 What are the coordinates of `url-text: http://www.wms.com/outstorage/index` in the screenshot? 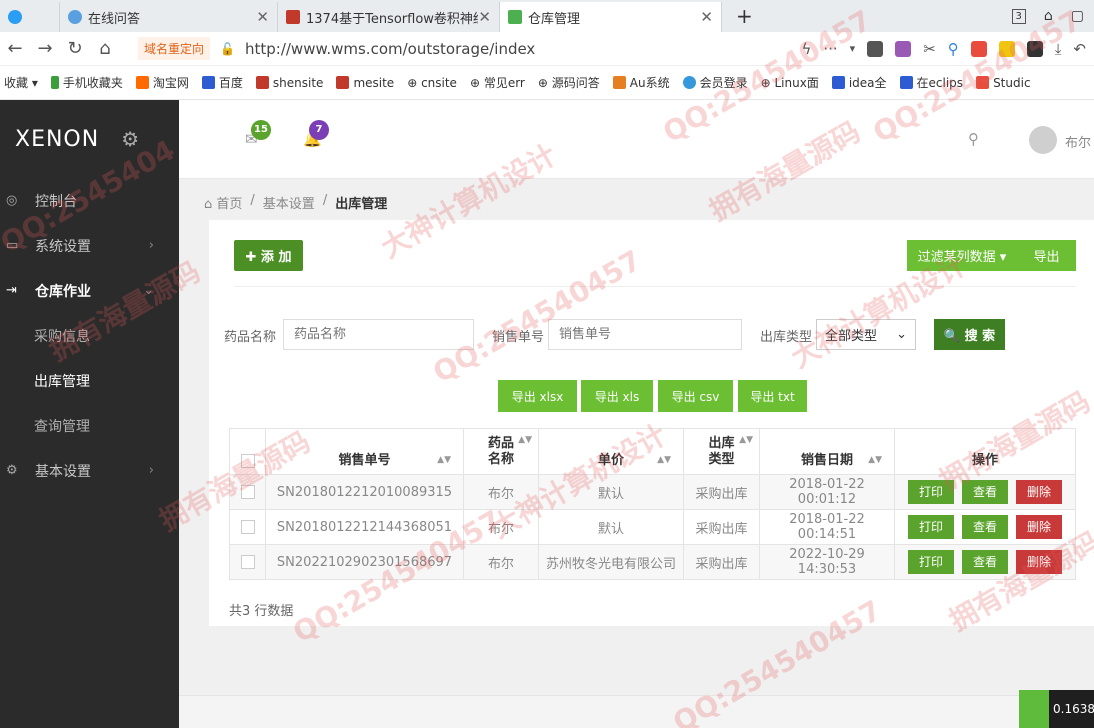 It's located at (390, 49).